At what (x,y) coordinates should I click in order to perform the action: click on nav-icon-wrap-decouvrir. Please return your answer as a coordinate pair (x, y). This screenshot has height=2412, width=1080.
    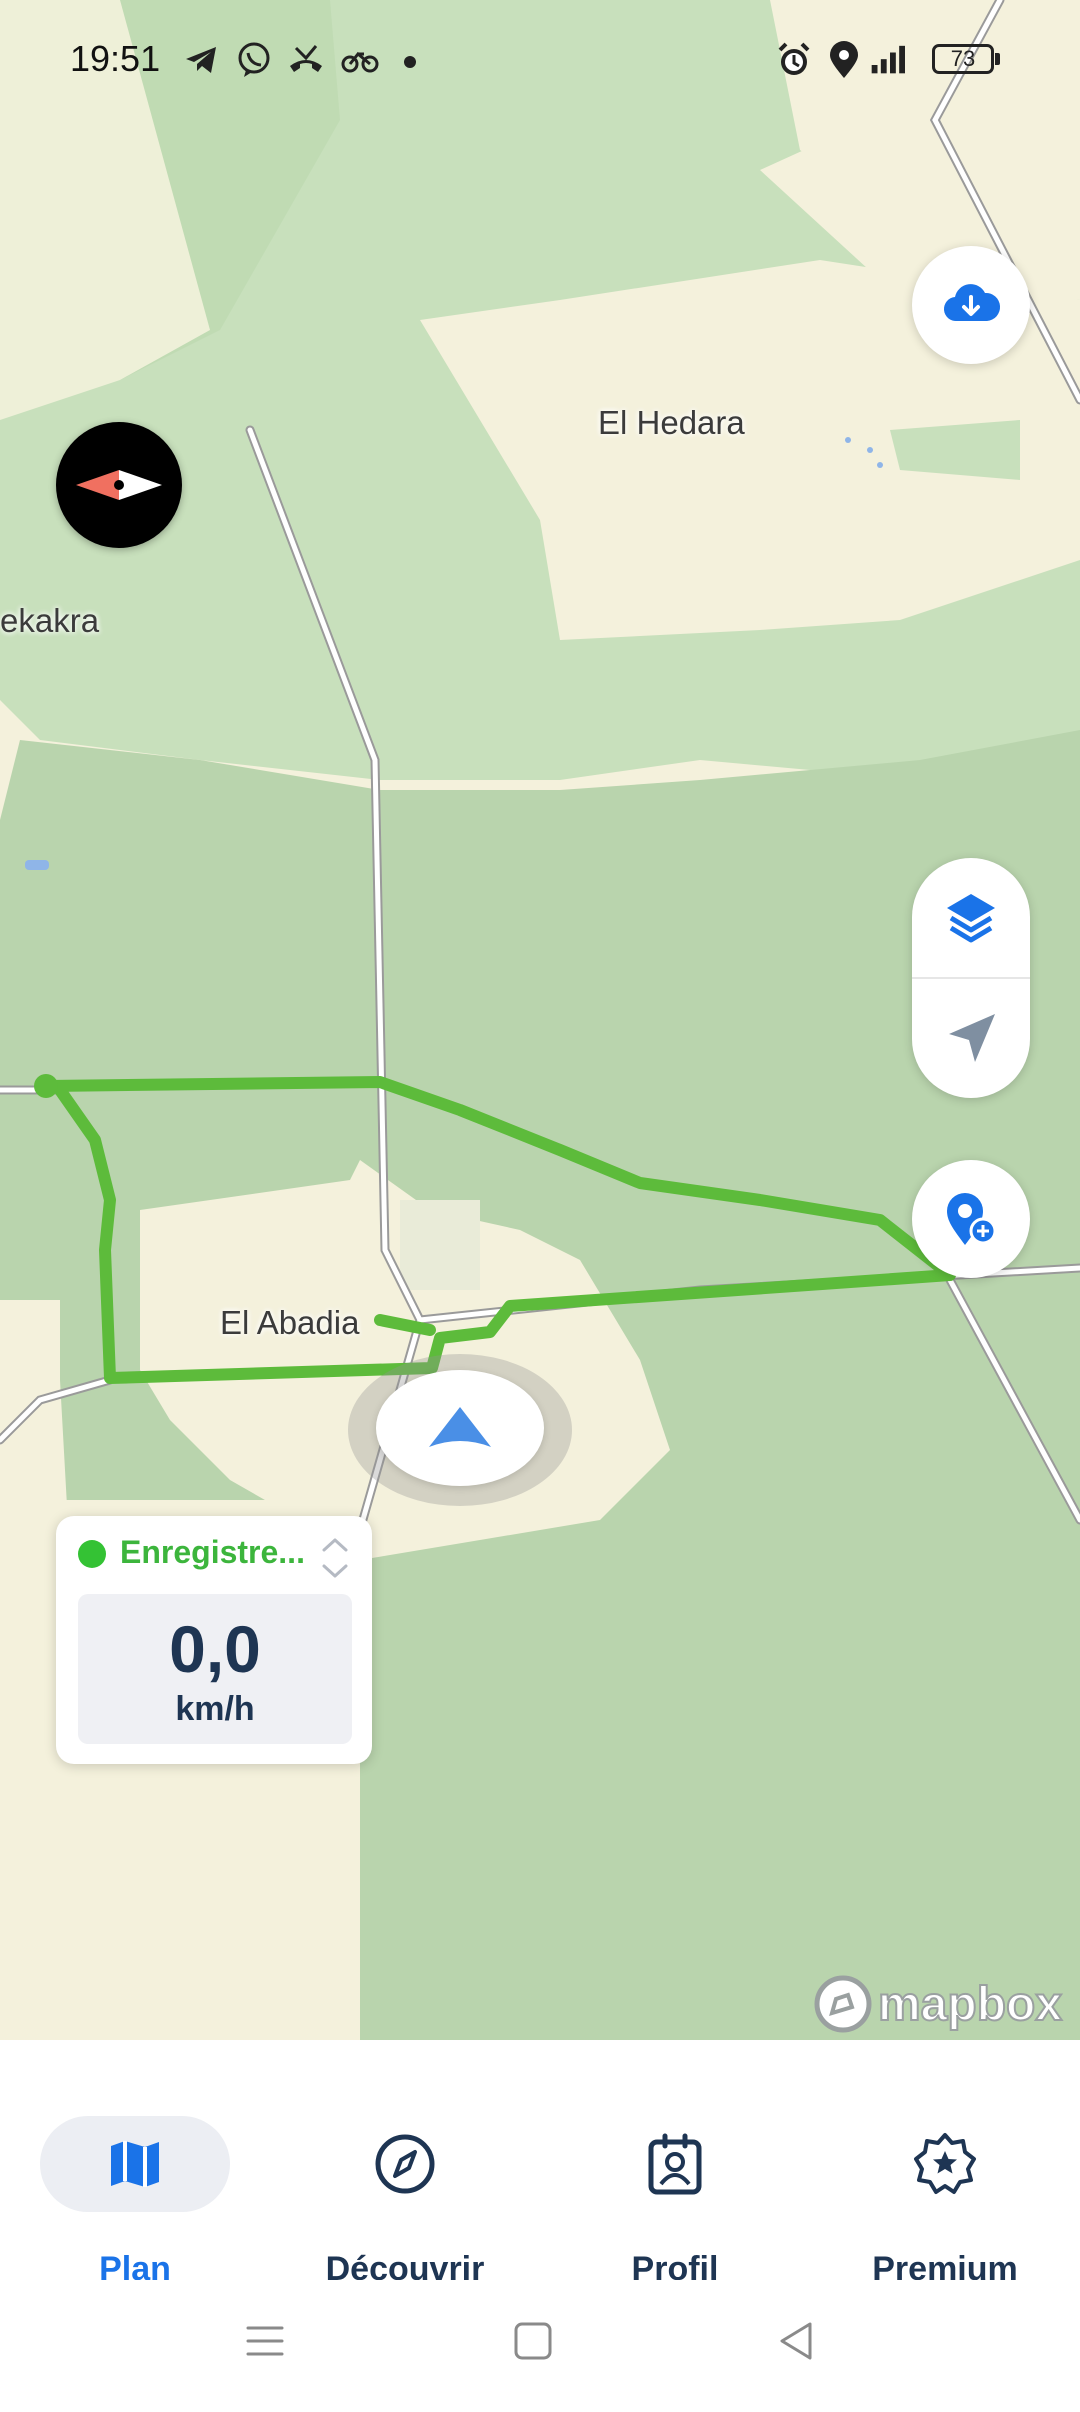
    Looking at the image, I should click on (405, 2164).